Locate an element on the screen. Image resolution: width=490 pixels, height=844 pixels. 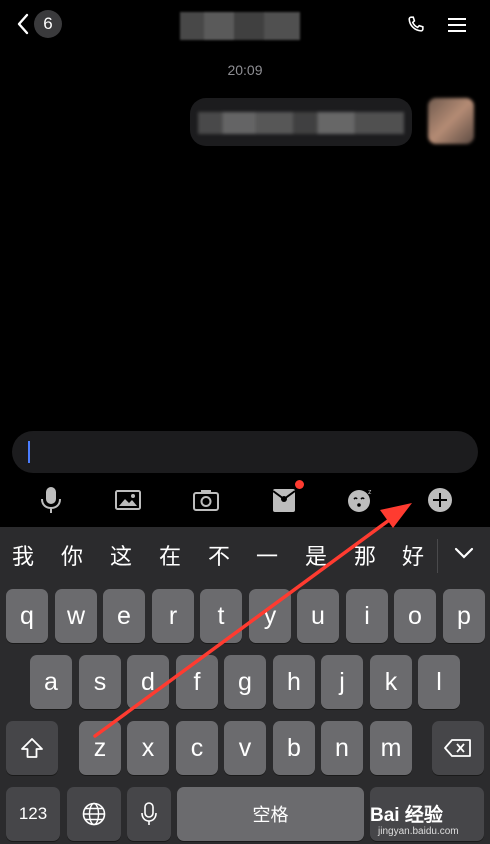
key-o: o is located at coordinates (415, 616).